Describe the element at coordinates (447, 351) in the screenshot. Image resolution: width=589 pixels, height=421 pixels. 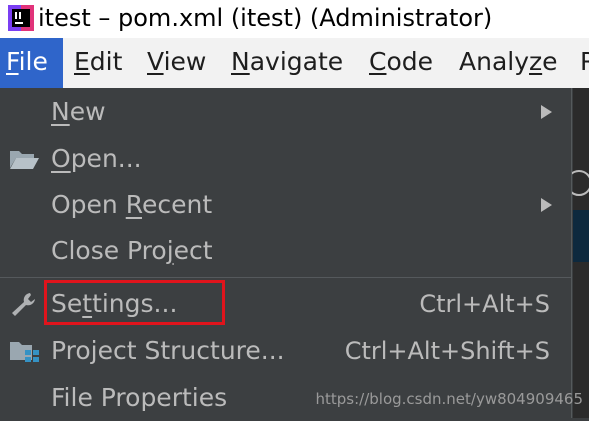
I see `project-structure-shortcut: Ctrl+Alt+Shift+S` at that location.